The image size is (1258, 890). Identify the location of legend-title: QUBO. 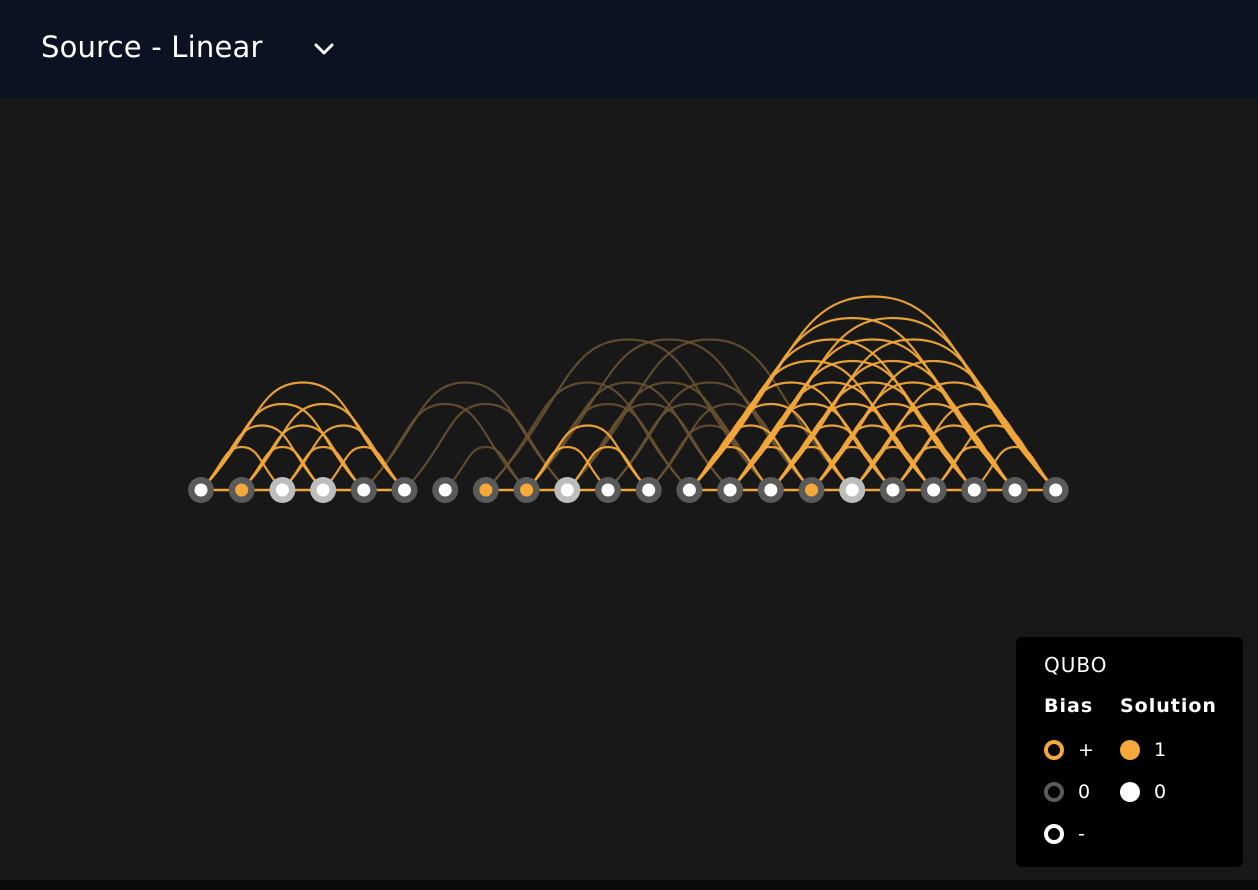
(1076, 665).